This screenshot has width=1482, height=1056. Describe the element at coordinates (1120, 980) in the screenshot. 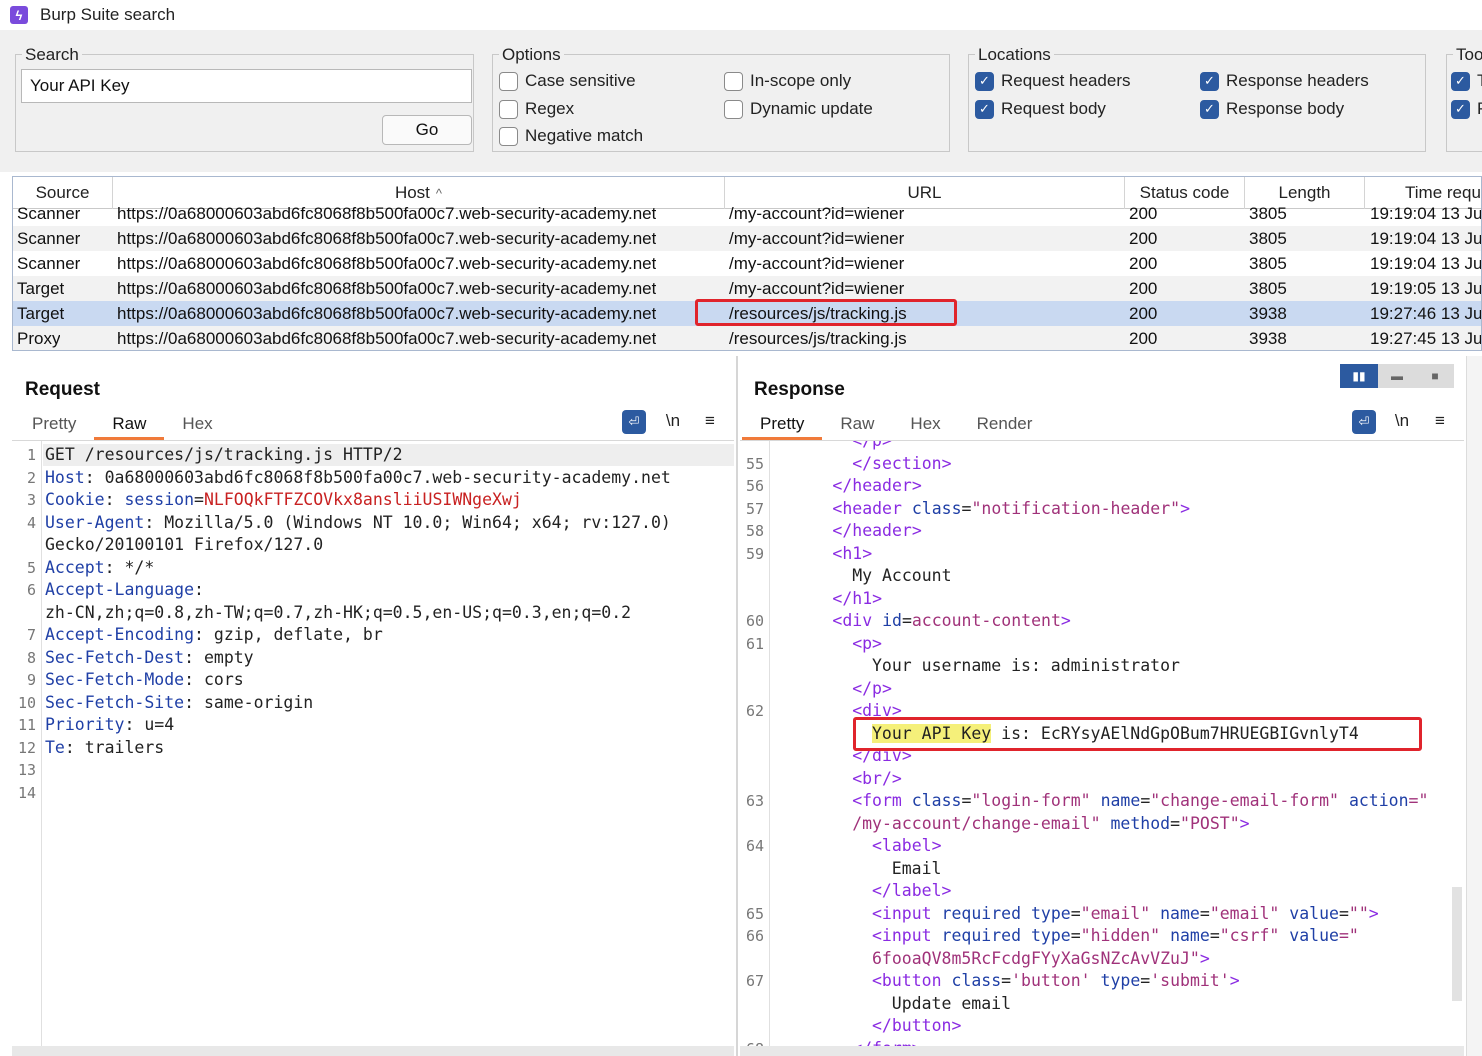

I see `code-token: type` at that location.